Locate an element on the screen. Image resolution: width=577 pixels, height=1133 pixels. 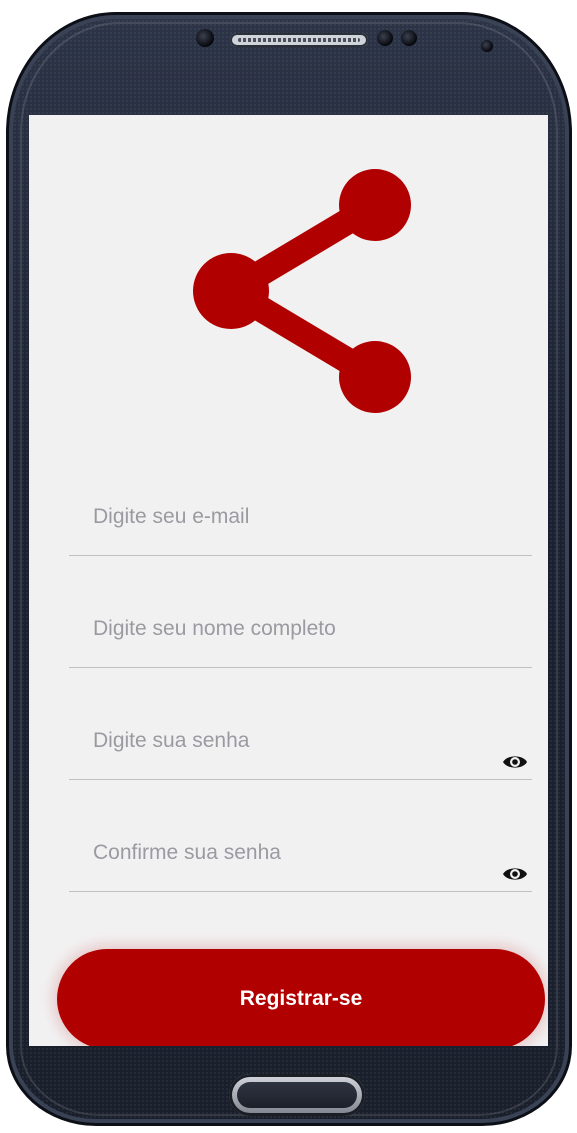
proximity-sensor is located at coordinates (385, 38).